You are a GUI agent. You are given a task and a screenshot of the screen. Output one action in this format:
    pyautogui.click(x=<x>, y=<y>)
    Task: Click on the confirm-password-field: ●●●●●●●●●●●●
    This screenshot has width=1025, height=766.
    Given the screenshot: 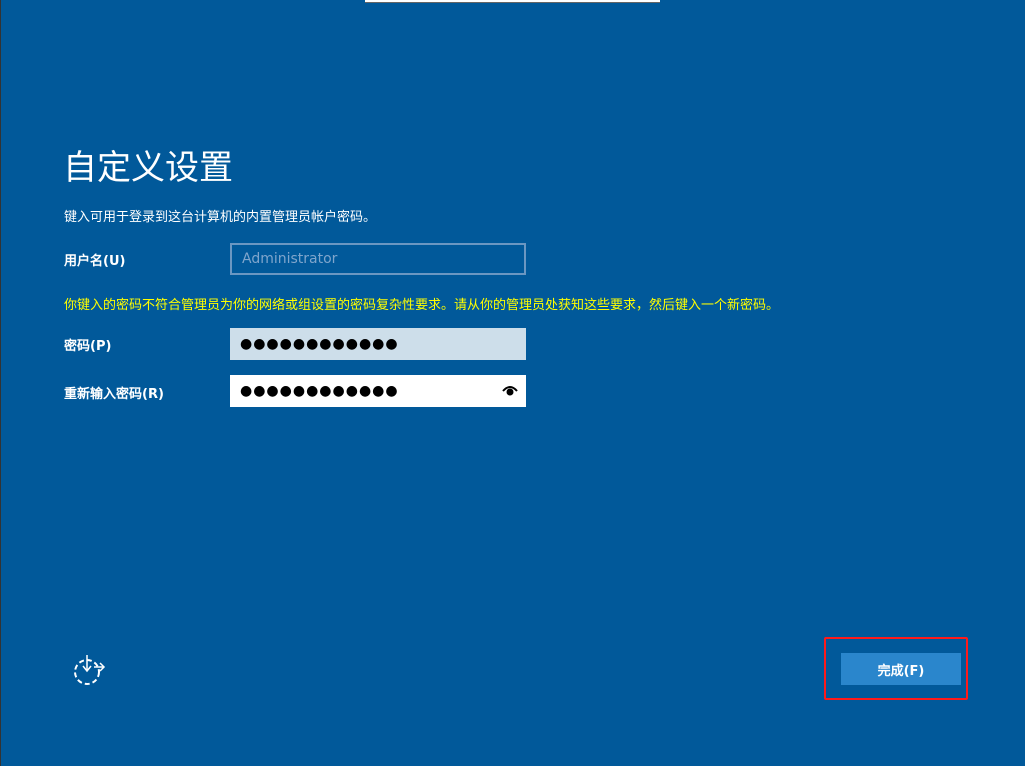 What is the action you would take?
    pyautogui.click(x=378, y=391)
    